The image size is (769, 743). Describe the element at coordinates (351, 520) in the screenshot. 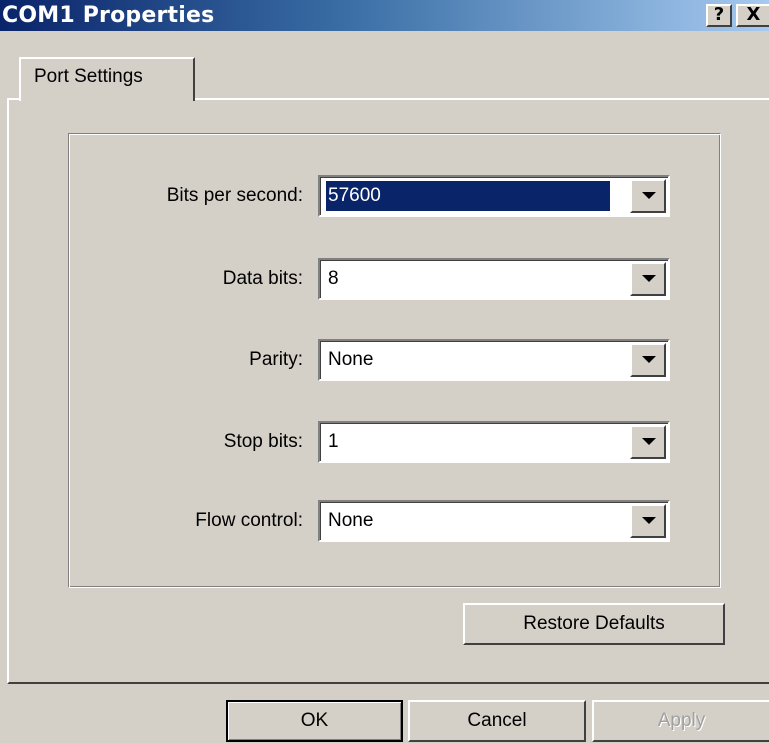

I see `flow-control-value: None` at that location.